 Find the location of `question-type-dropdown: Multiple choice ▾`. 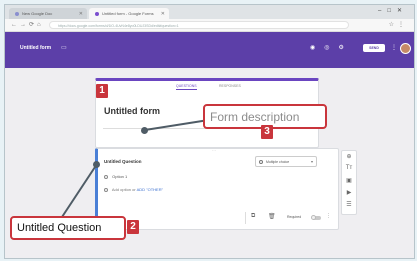

question-type-dropdown: Multiple choice ▾ is located at coordinates (286, 161).